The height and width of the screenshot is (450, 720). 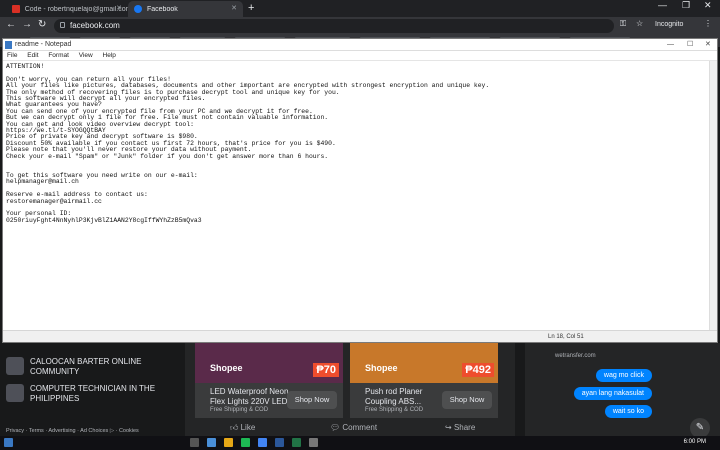 What do you see at coordinates (32, 55) in the screenshot?
I see `menu-edit: Edit` at bounding box center [32, 55].